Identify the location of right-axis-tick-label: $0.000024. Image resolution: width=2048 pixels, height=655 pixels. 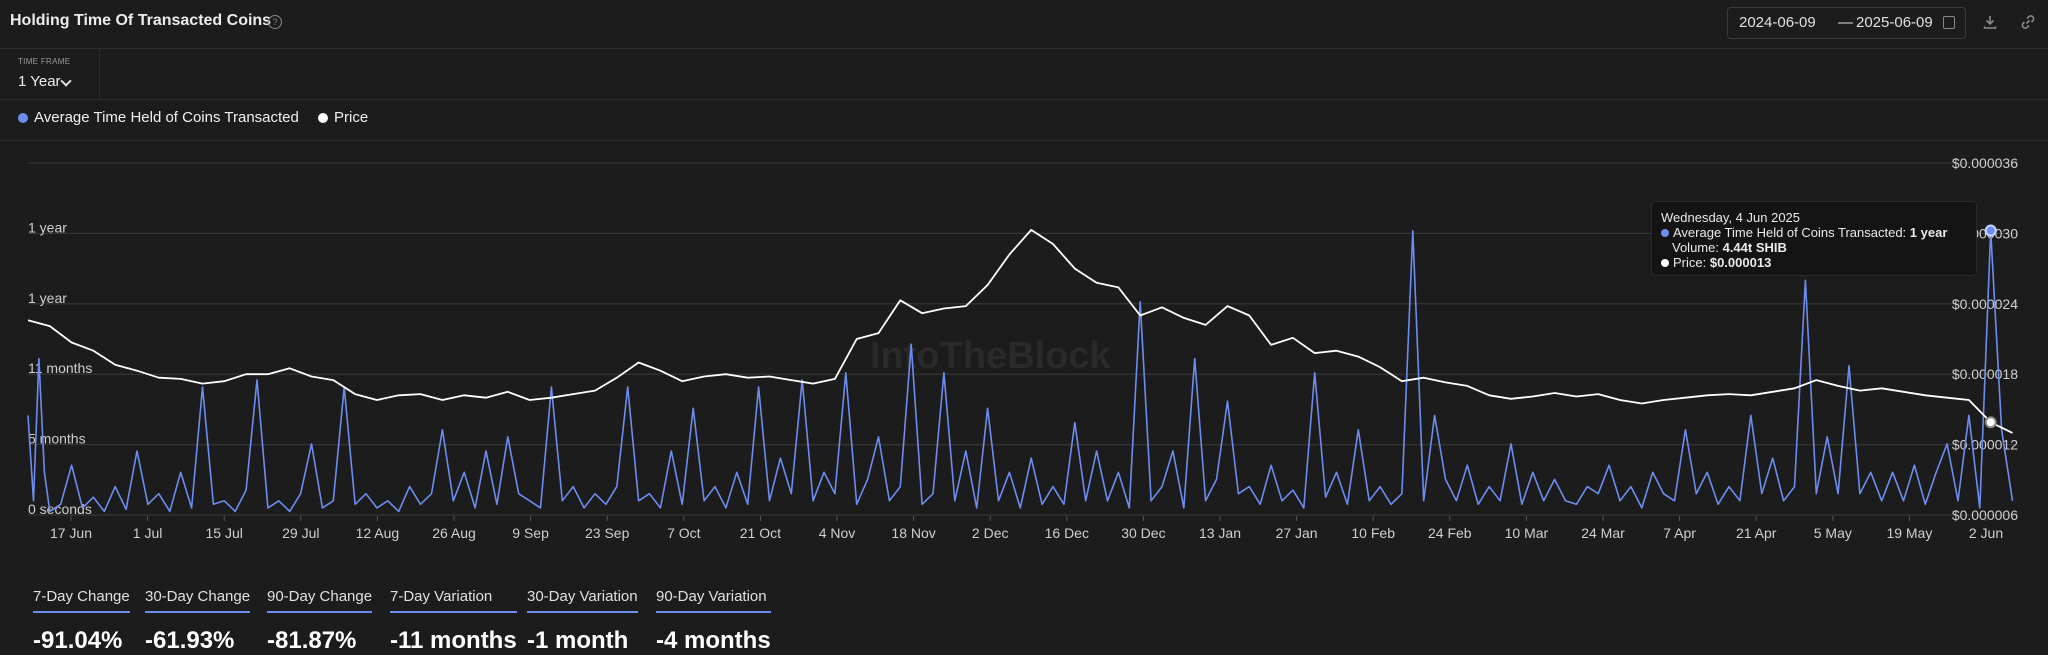
(1985, 304).